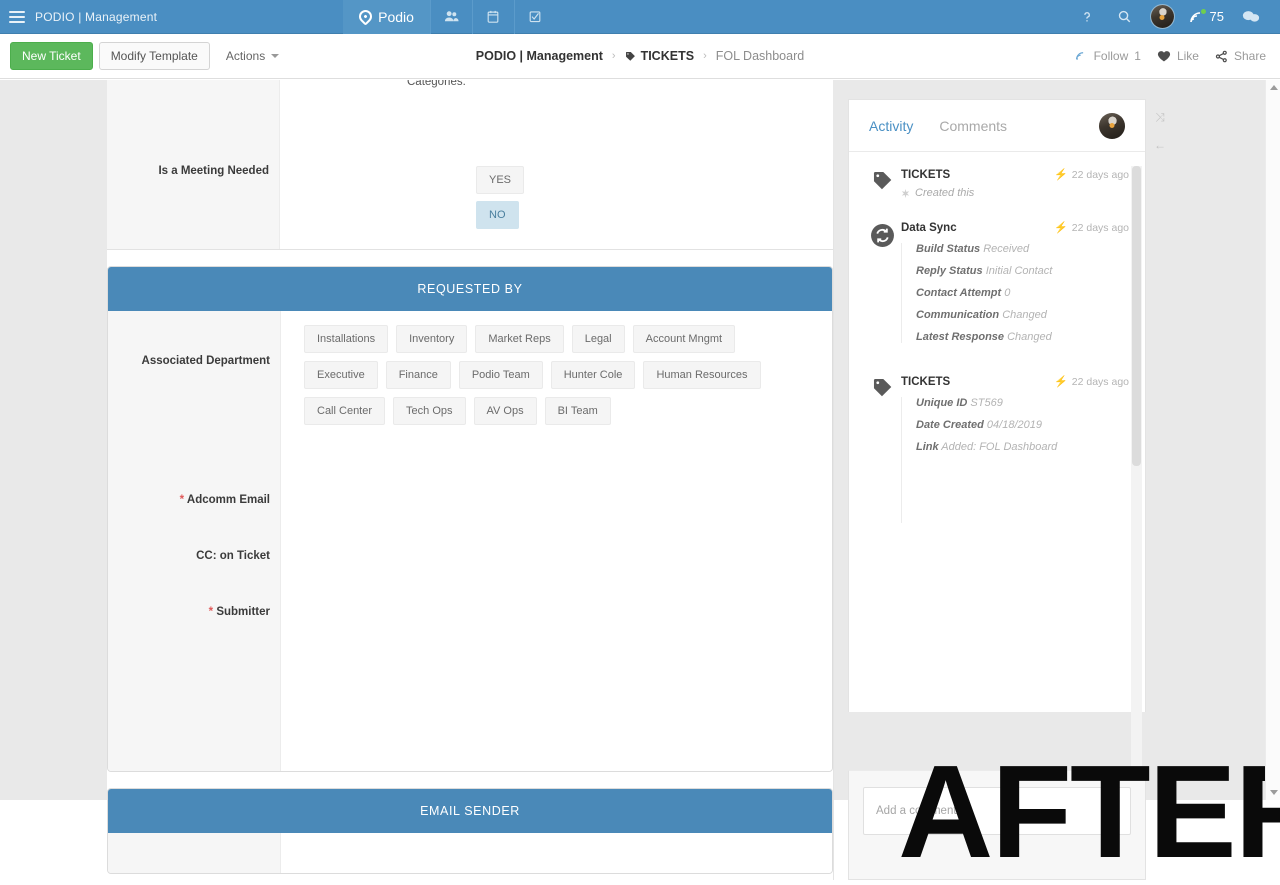 The height and width of the screenshot is (885, 1280). Describe the element at coordinates (950, 425) in the screenshot. I see `change-key: Date Created` at that location.